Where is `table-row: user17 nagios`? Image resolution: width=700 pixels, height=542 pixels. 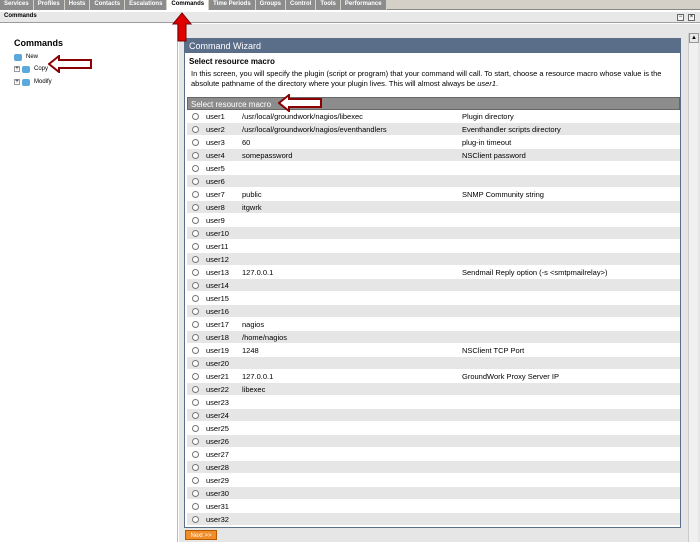
table-row: user17 nagios is located at coordinates (433, 324).